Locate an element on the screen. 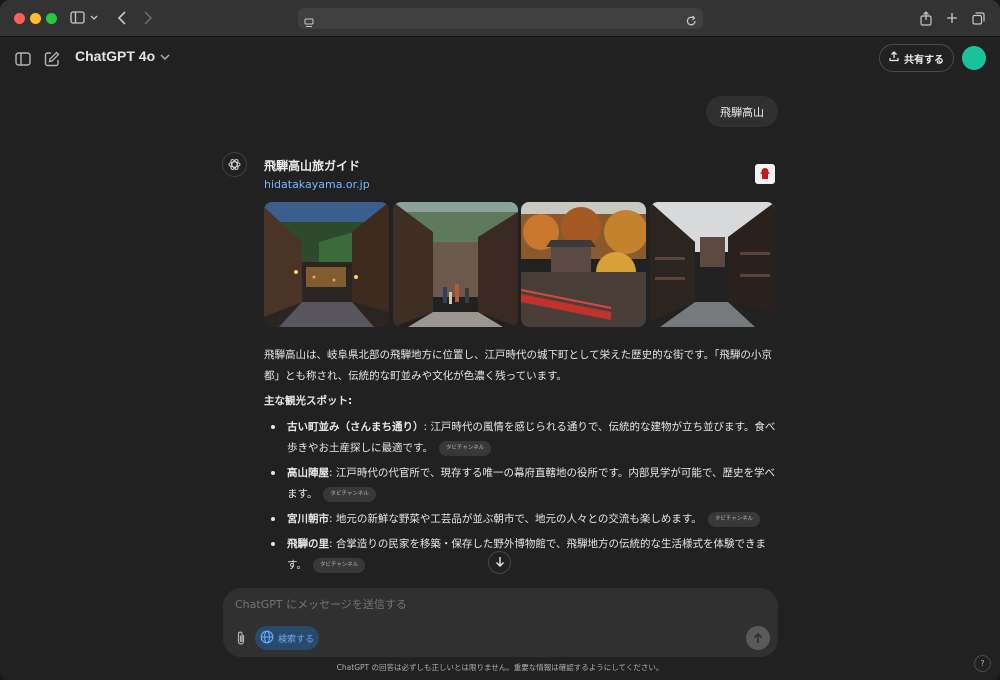 The height and width of the screenshot is (680, 1000). gallery-photo-quiet-street is located at coordinates (712, 264).